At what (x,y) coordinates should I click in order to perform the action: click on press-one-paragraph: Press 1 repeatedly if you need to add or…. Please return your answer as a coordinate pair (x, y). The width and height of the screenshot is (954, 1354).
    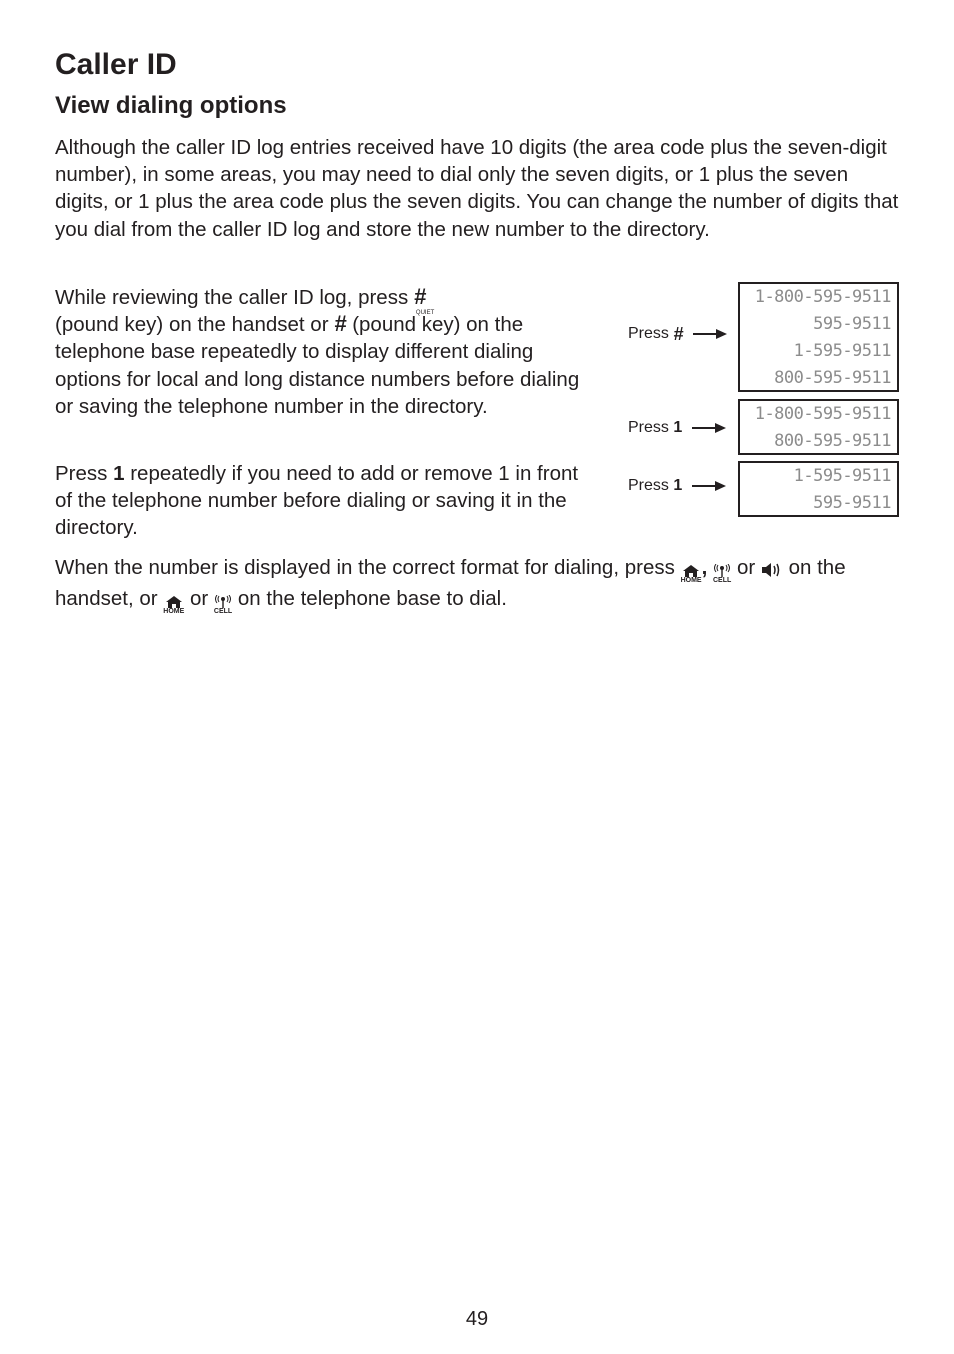
    Looking at the image, I should click on (320, 501).